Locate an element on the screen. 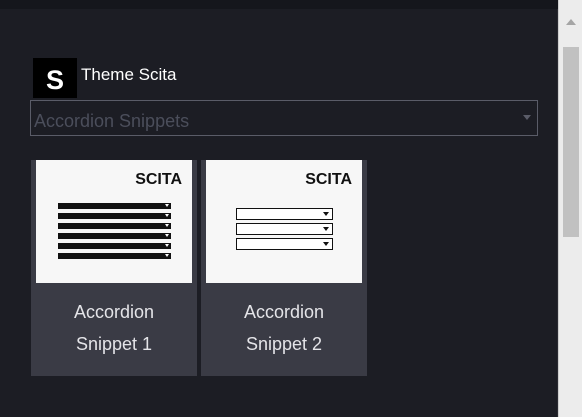  scroll-up-button is located at coordinates (570, 22).